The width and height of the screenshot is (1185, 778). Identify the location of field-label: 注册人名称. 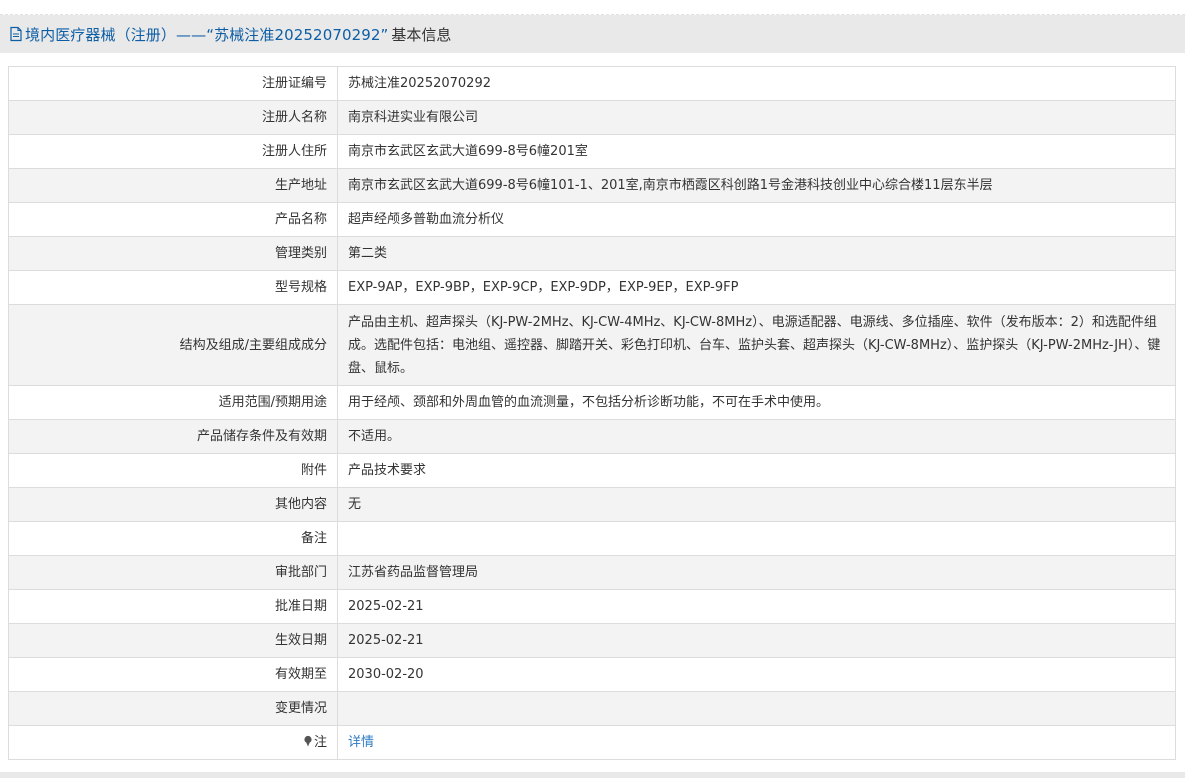
(173, 117).